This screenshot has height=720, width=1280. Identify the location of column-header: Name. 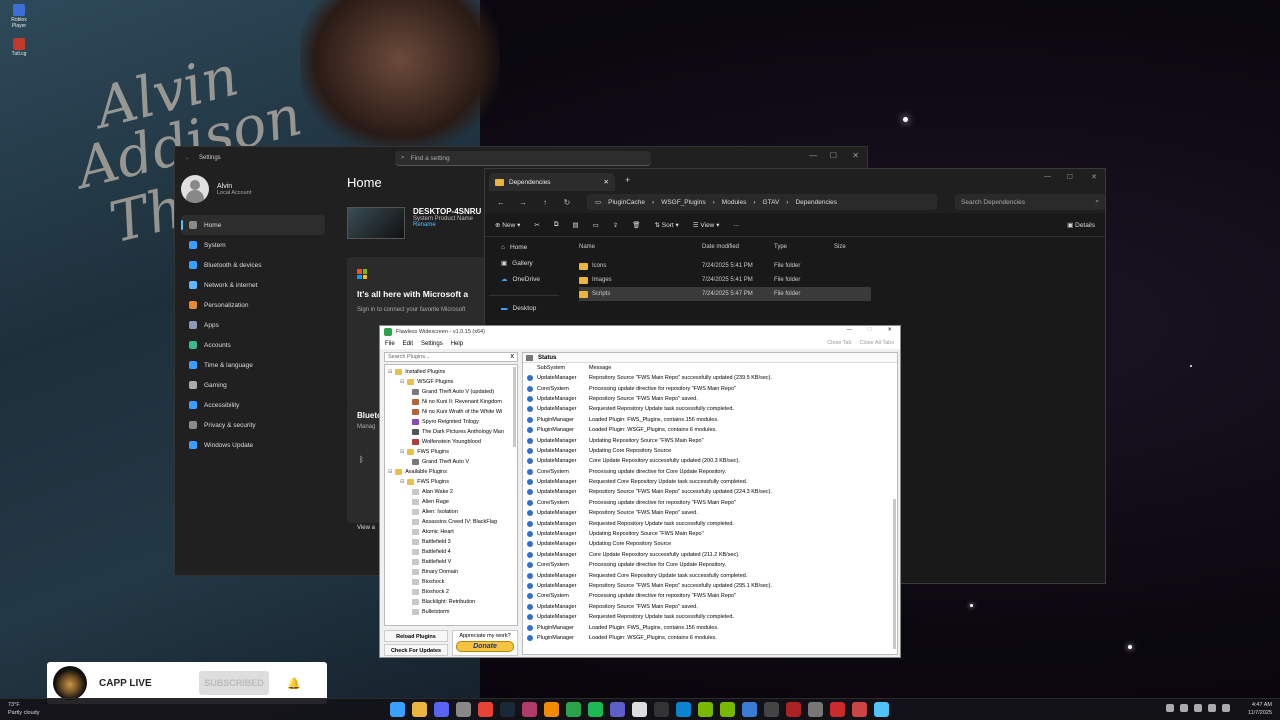
(640, 247).